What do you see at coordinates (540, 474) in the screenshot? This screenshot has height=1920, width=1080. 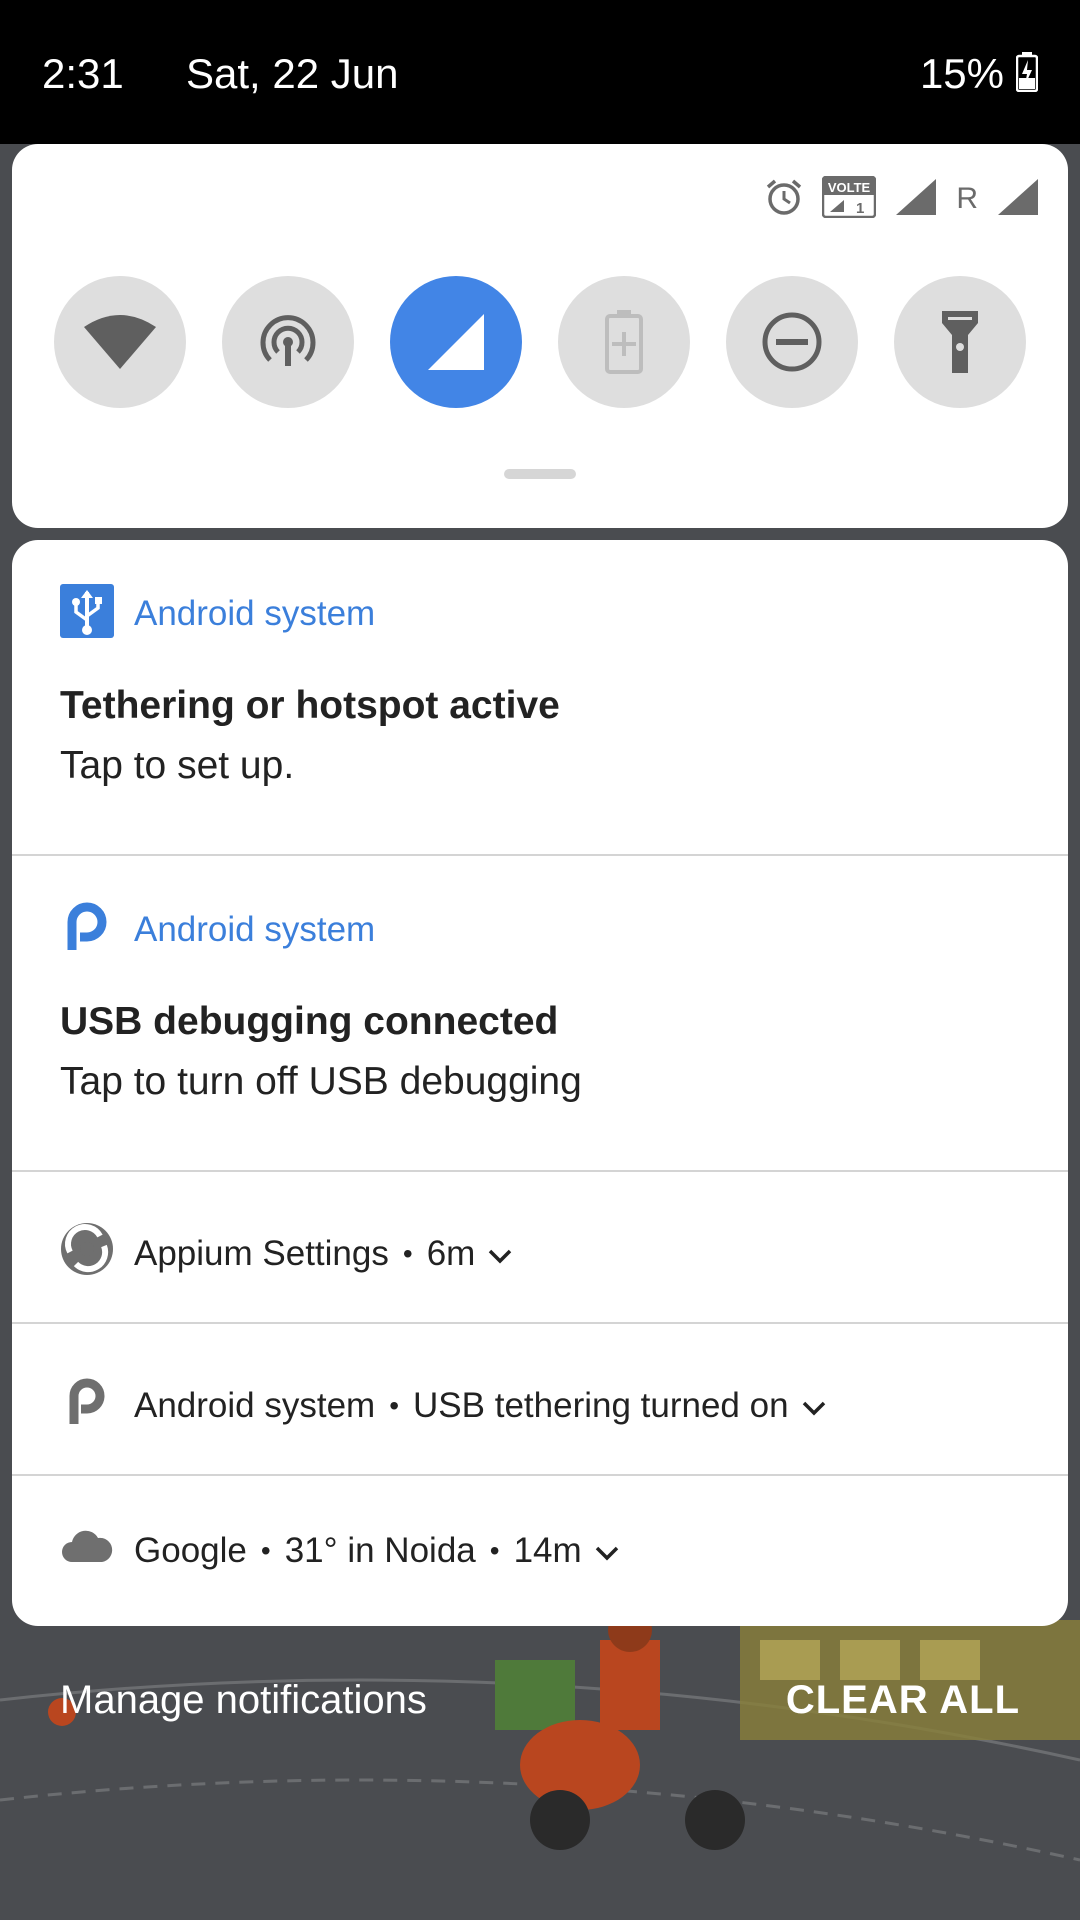 I see `qs-drag-handle` at bounding box center [540, 474].